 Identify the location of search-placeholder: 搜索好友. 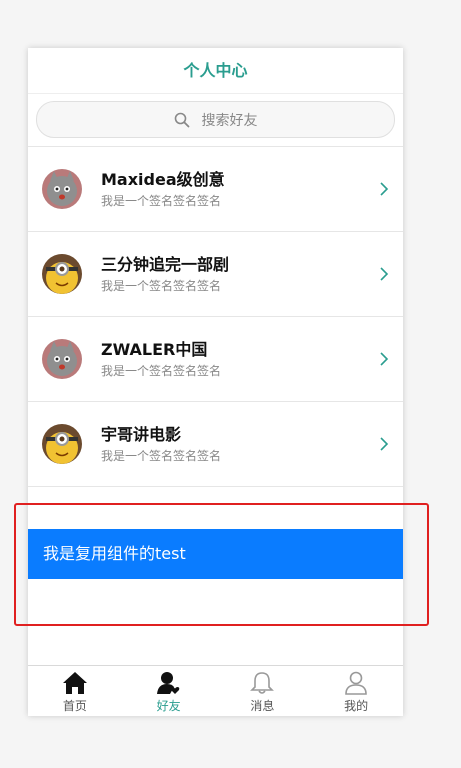
(229, 120).